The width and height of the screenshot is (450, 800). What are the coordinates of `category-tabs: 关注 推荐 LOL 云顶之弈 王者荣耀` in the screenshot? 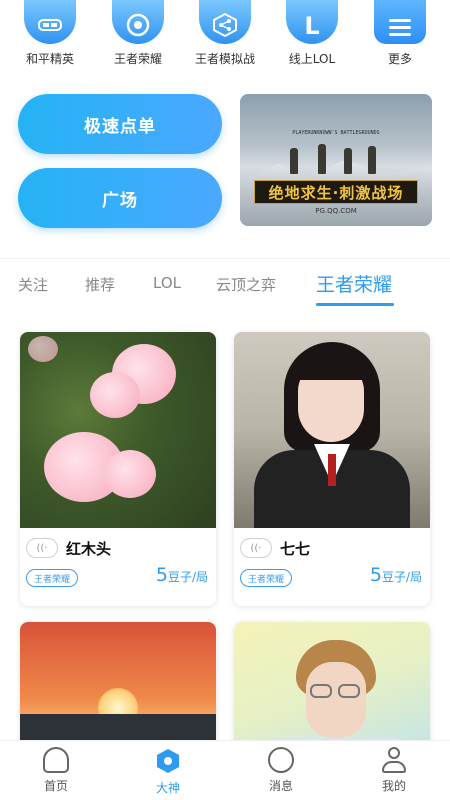 It's located at (225, 288).